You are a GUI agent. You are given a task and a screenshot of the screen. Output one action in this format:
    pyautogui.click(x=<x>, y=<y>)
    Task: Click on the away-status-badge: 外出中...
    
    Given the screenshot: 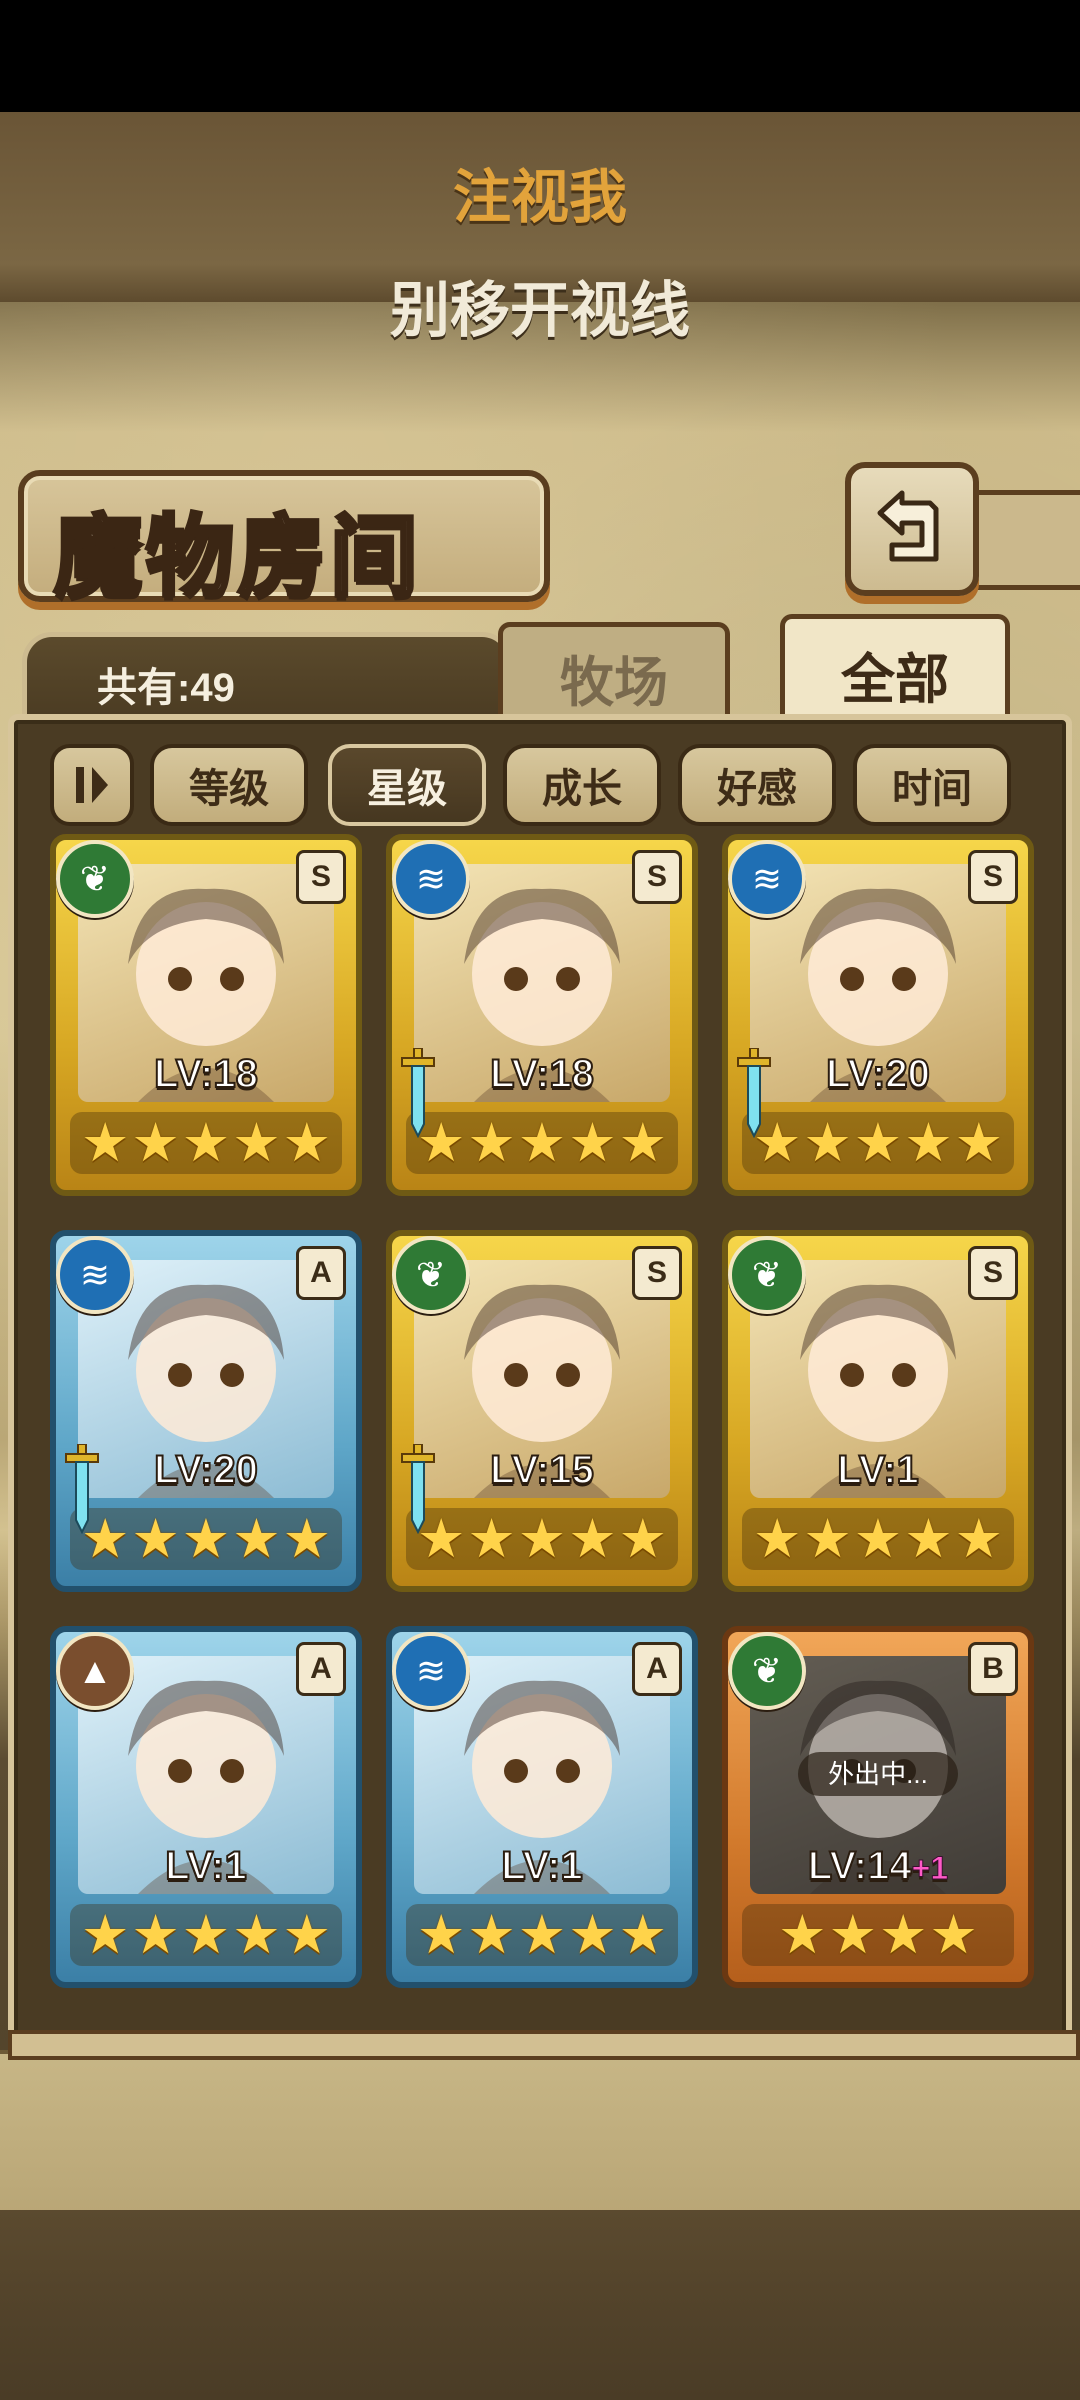 What is the action you would take?
    pyautogui.click(x=878, y=1774)
    